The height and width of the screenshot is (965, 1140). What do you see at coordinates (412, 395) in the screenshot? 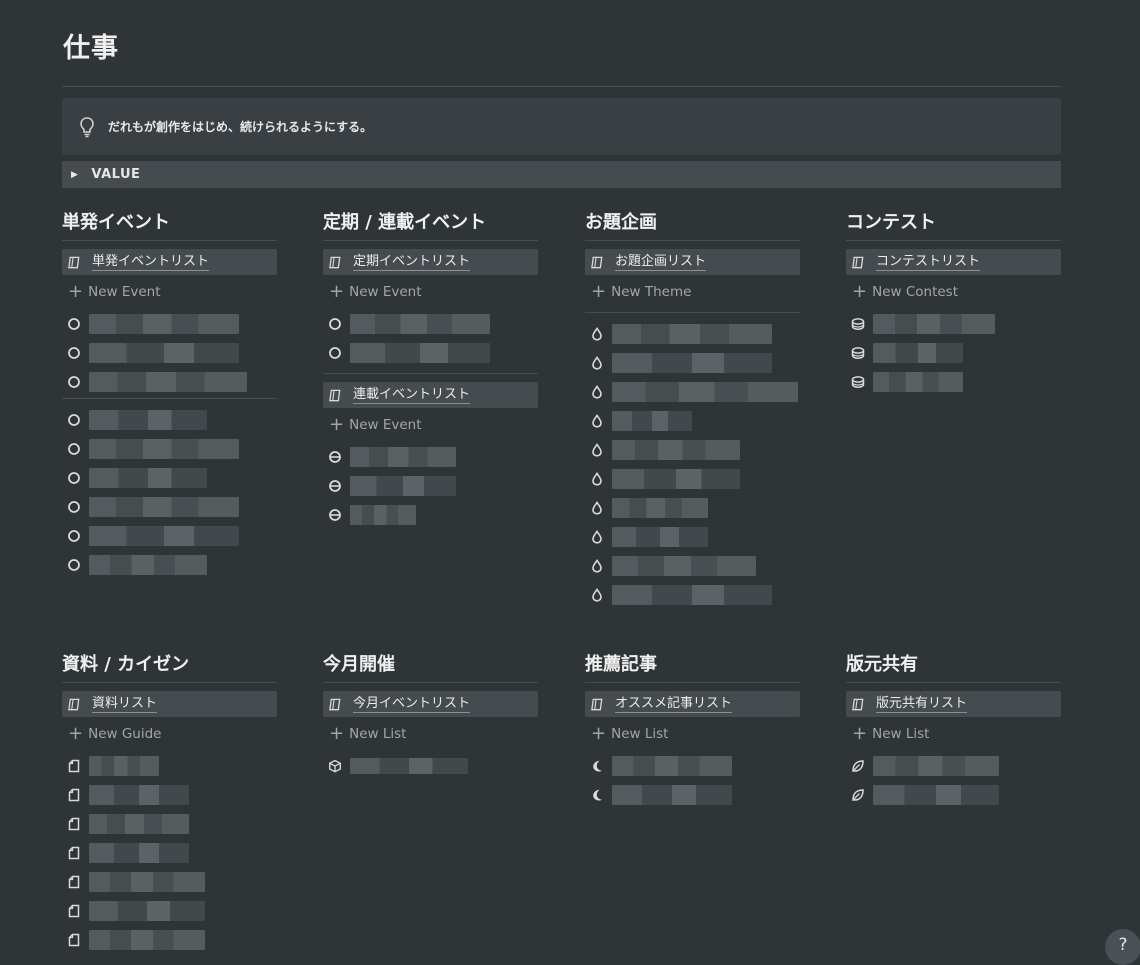
I see `database-title: 連載イベントリスト` at bounding box center [412, 395].